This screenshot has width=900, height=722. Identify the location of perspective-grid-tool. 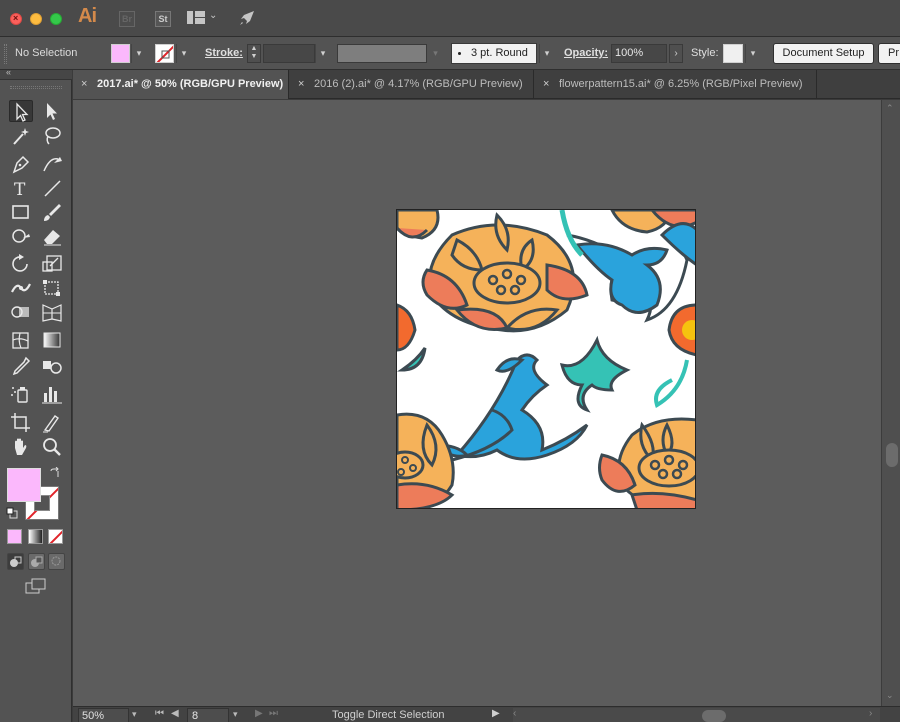
(52, 312).